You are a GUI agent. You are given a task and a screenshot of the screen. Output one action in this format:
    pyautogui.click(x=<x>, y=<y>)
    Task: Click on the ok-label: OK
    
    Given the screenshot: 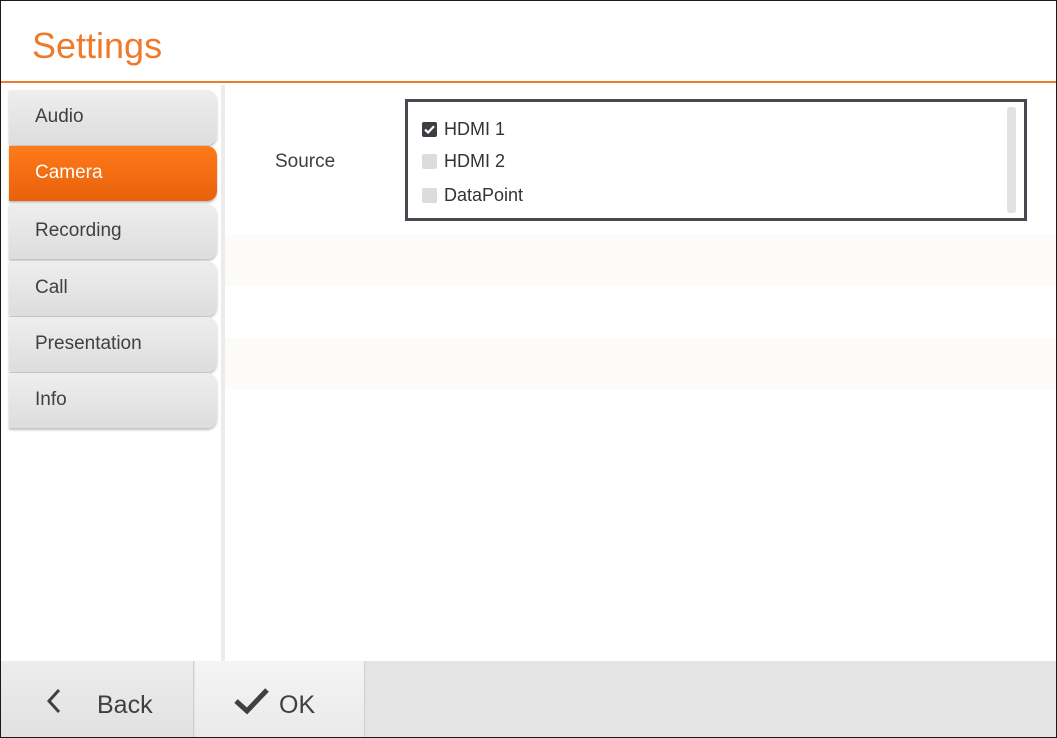 What is the action you would take?
    pyautogui.click(x=297, y=705)
    